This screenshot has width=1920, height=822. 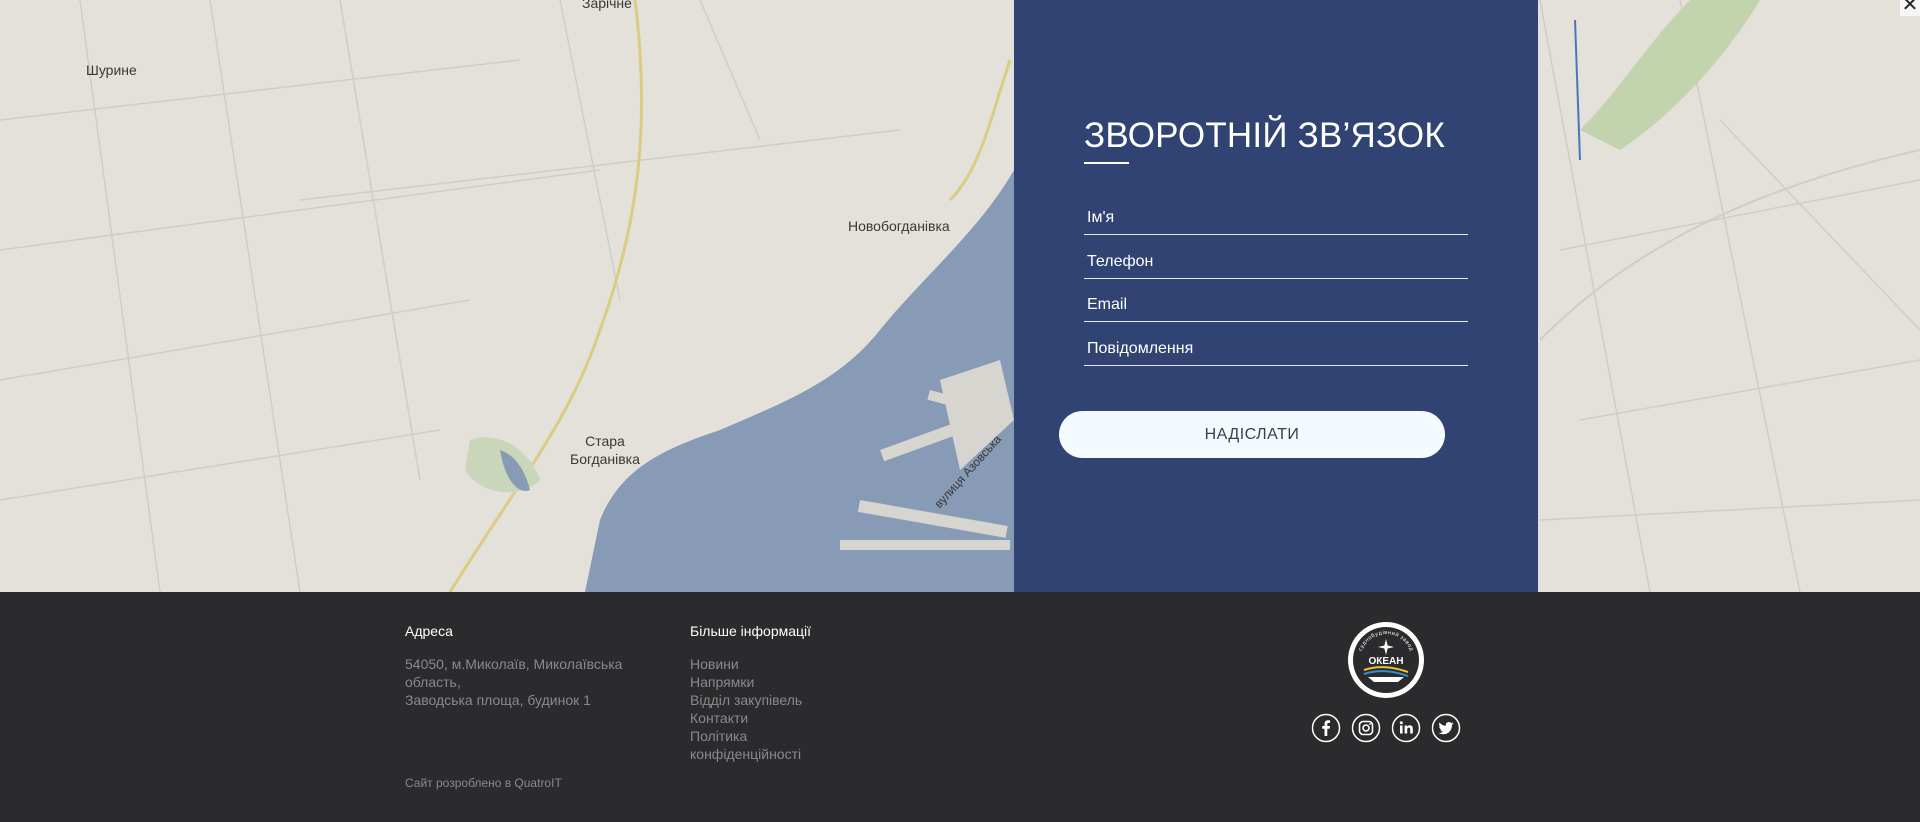 I want to click on logo-text: ОКЕАН, so click(x=1386, y=661).